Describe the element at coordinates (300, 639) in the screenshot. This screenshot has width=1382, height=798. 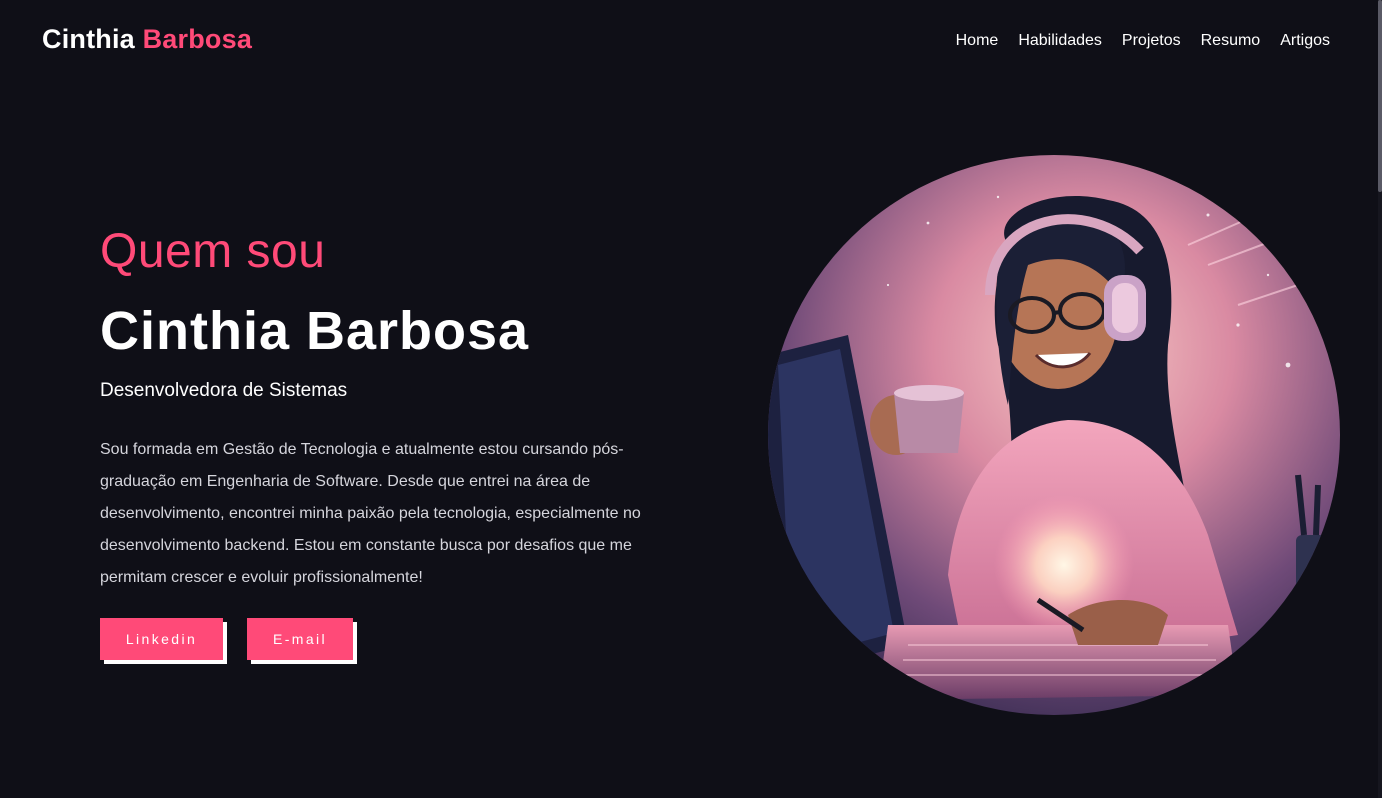
I see `email-button: E-mail` at that location.